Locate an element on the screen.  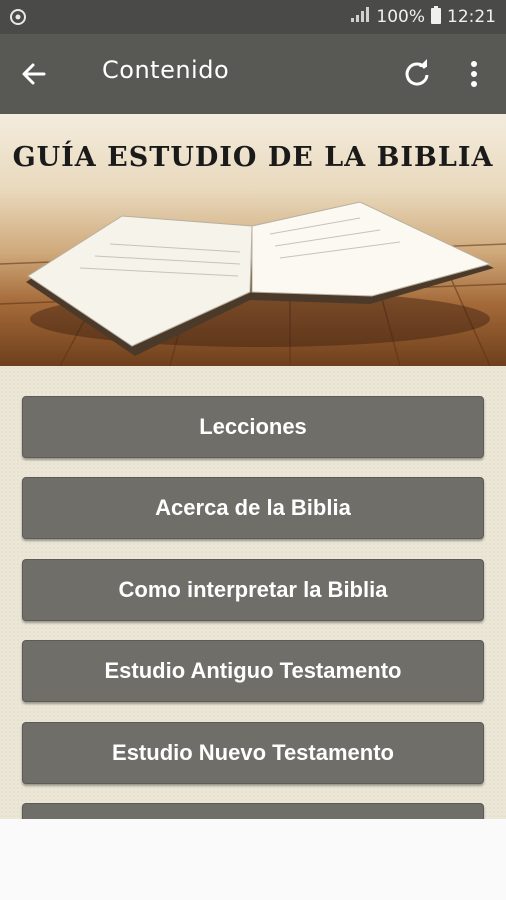
antiguo-testamento-button: Estudio Antiguo Testamento is located at coordinates (253, 671).